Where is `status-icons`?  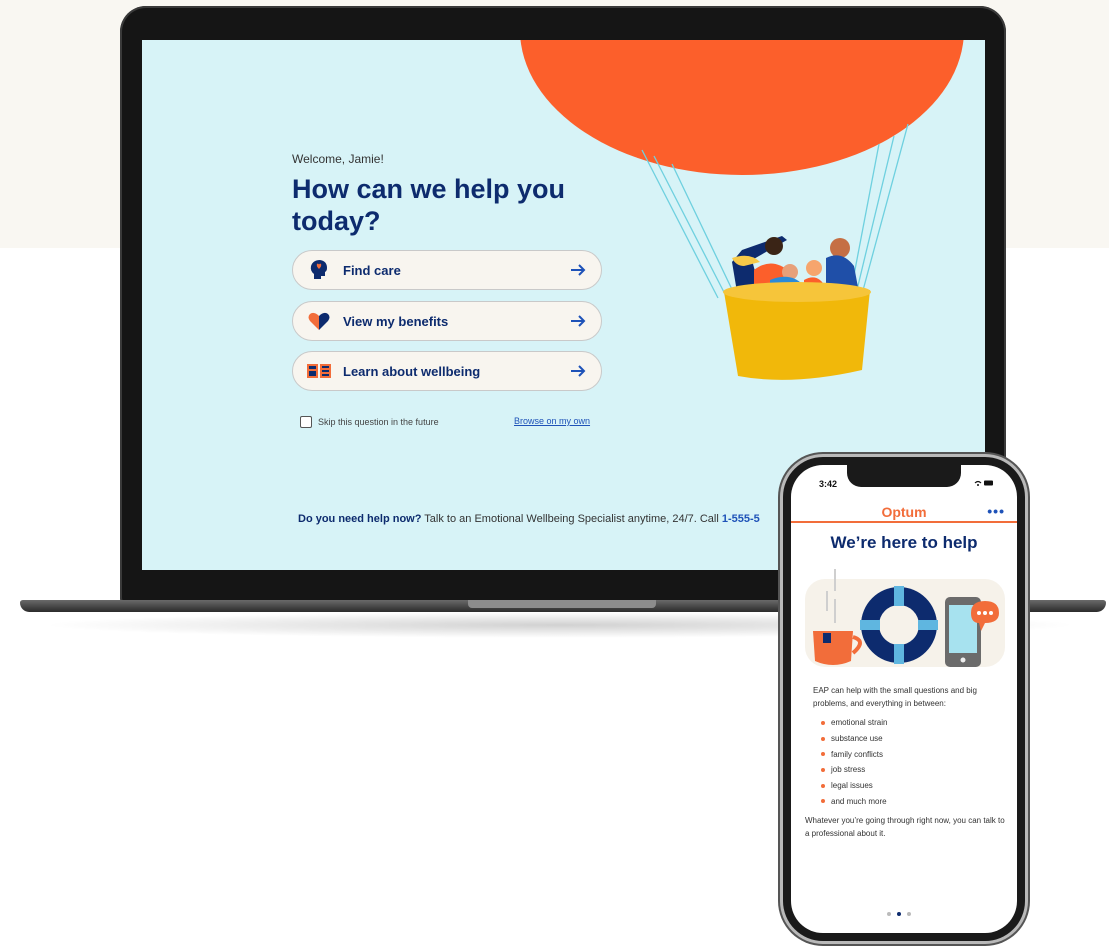
status-icons is located at coordinates (984, 484).